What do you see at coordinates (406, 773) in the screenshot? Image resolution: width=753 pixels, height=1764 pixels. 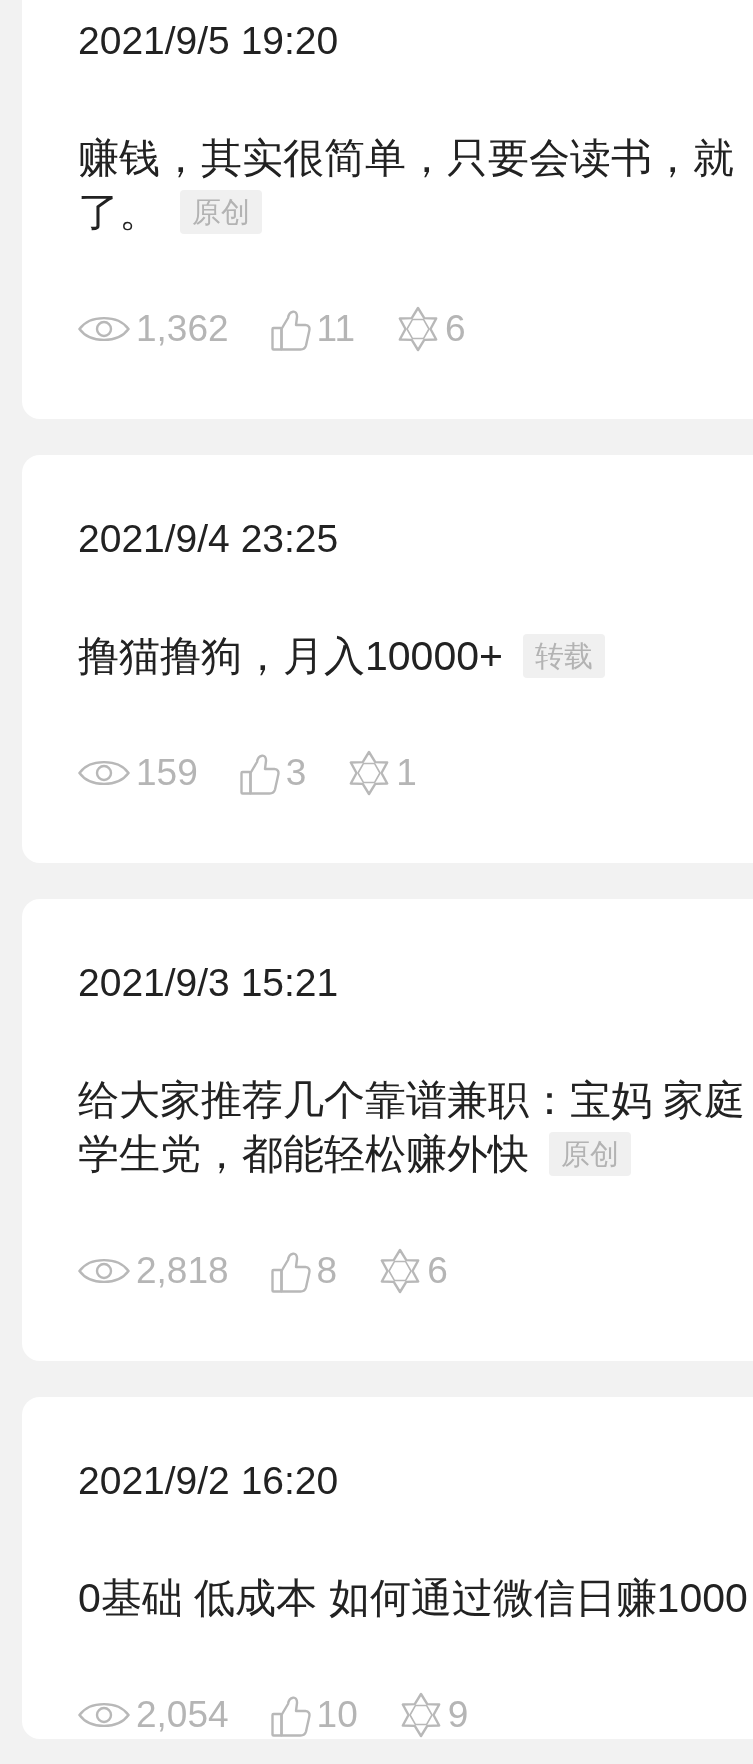 I see `star-count: 1` at bounding box center [406, 773].